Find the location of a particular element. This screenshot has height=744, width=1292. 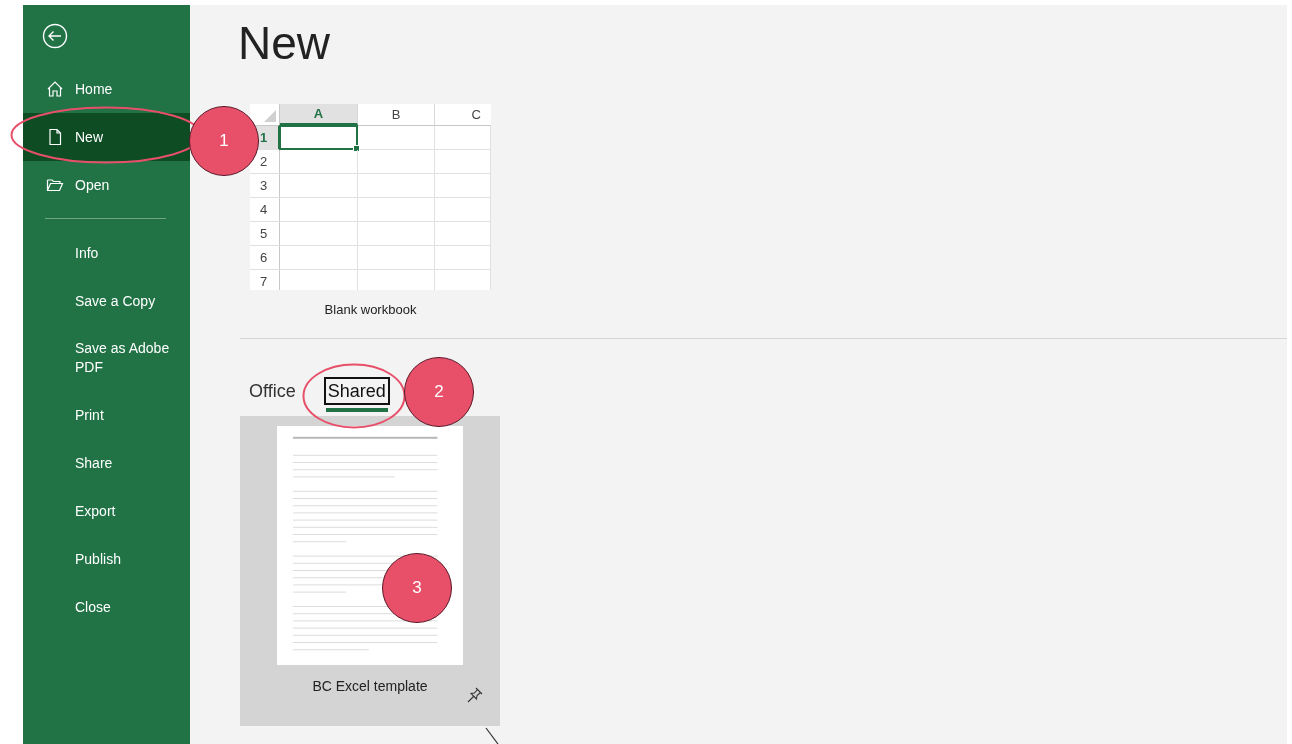

document-icon is located at coordinates (55, 137).